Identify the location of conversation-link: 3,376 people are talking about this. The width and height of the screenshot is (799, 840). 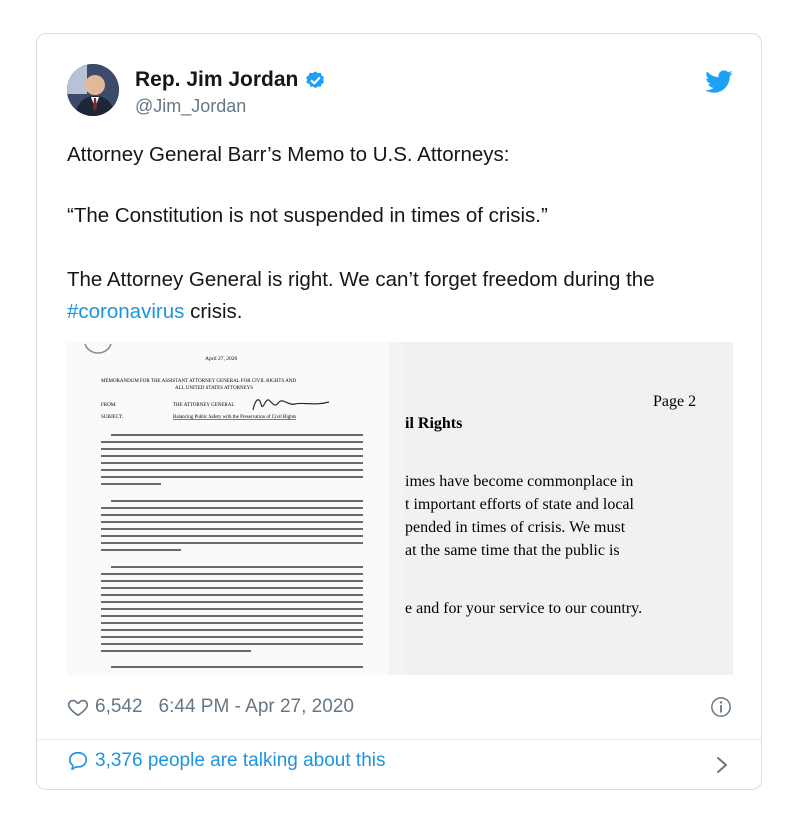
(226, 761).